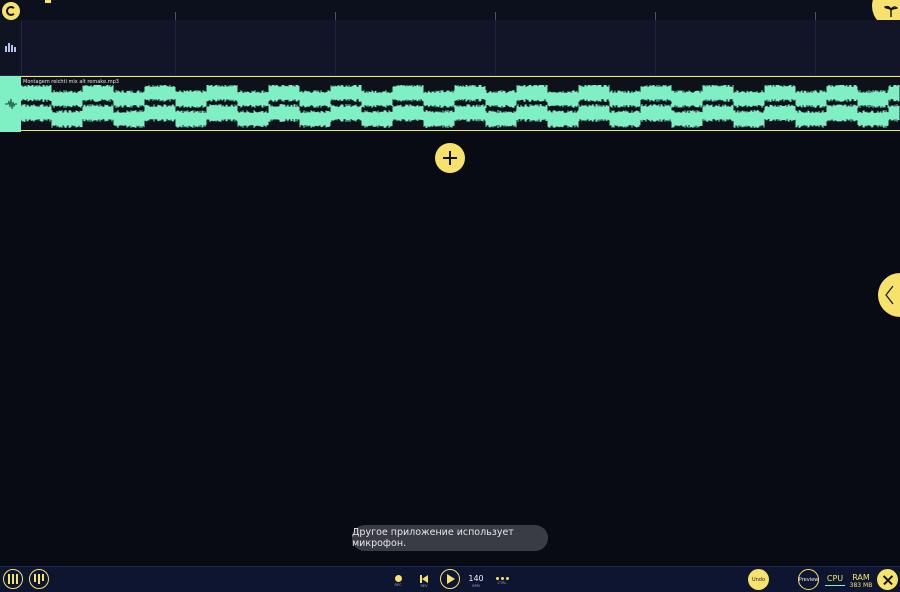  Describe the element at coordinates (13, 579) in the screenshot. I see `mixer-icon` at that location.